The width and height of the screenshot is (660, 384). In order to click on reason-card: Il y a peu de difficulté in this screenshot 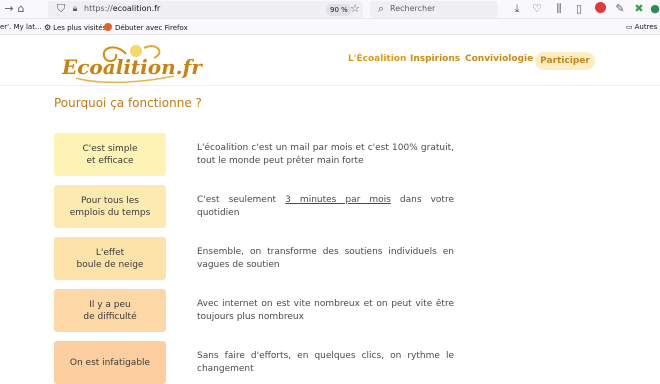, I will do `click(110, 310)`.